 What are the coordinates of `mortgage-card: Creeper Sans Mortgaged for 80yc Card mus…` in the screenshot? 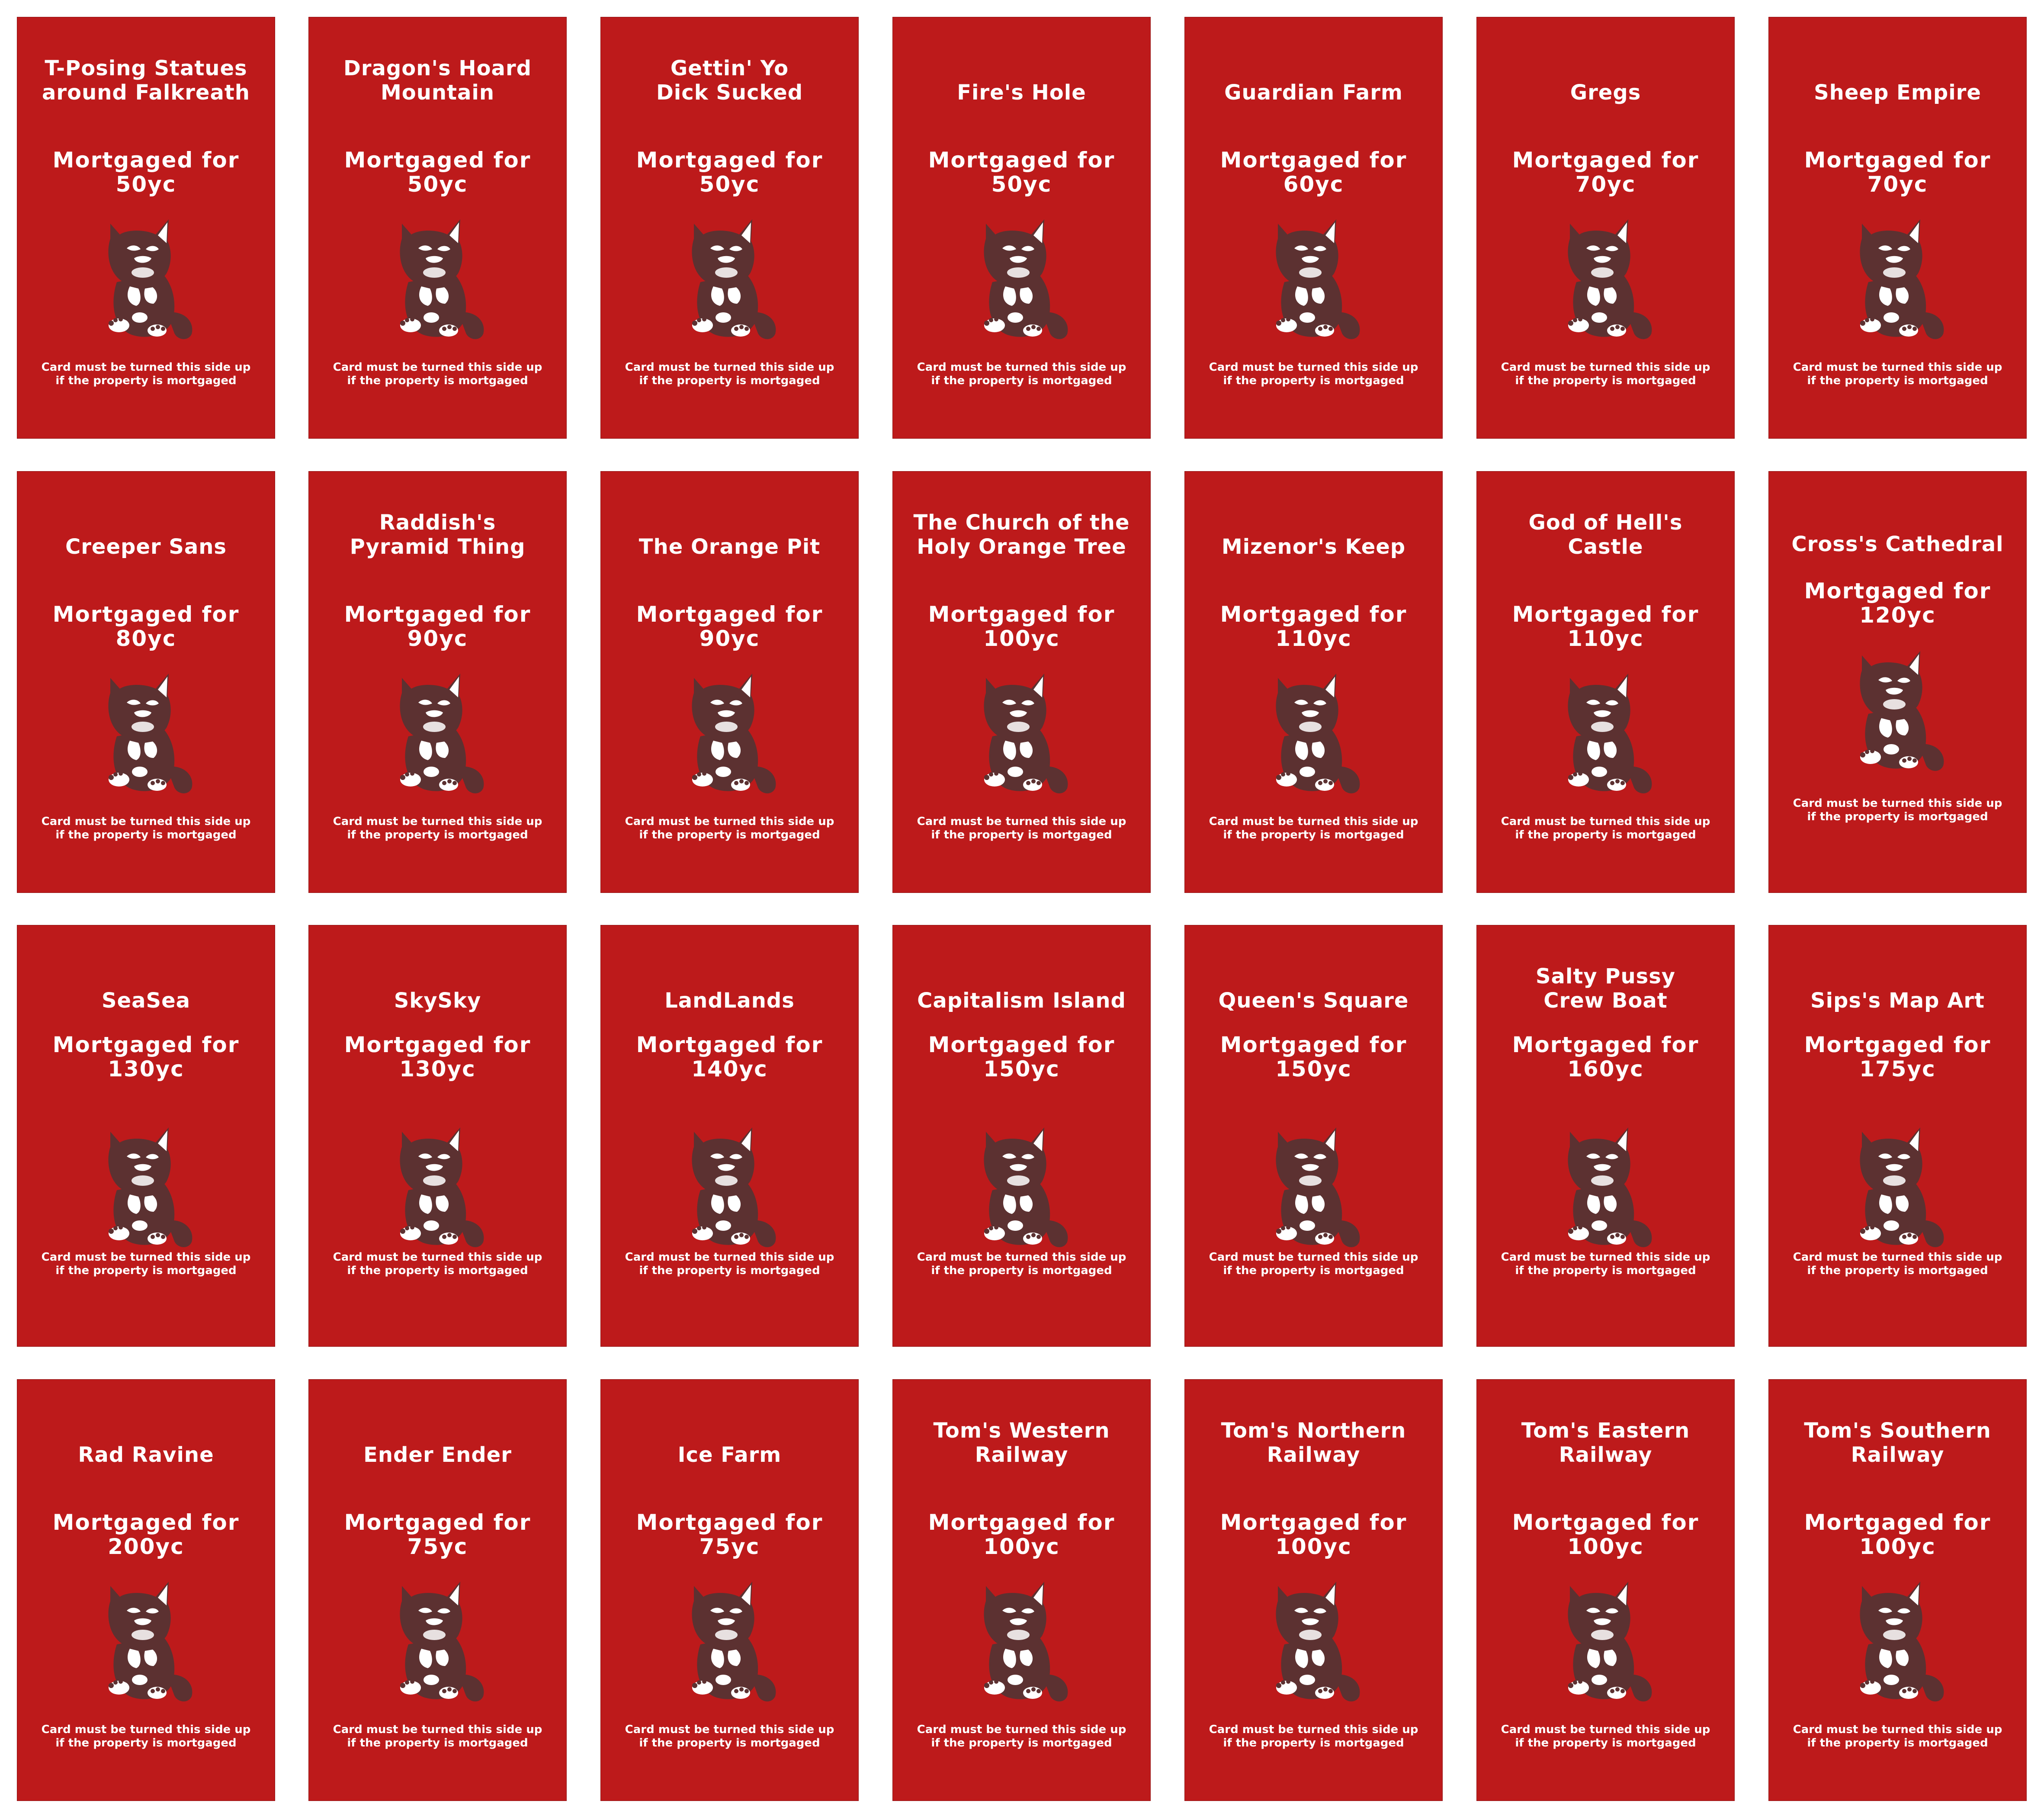 It's located at (146, 682).